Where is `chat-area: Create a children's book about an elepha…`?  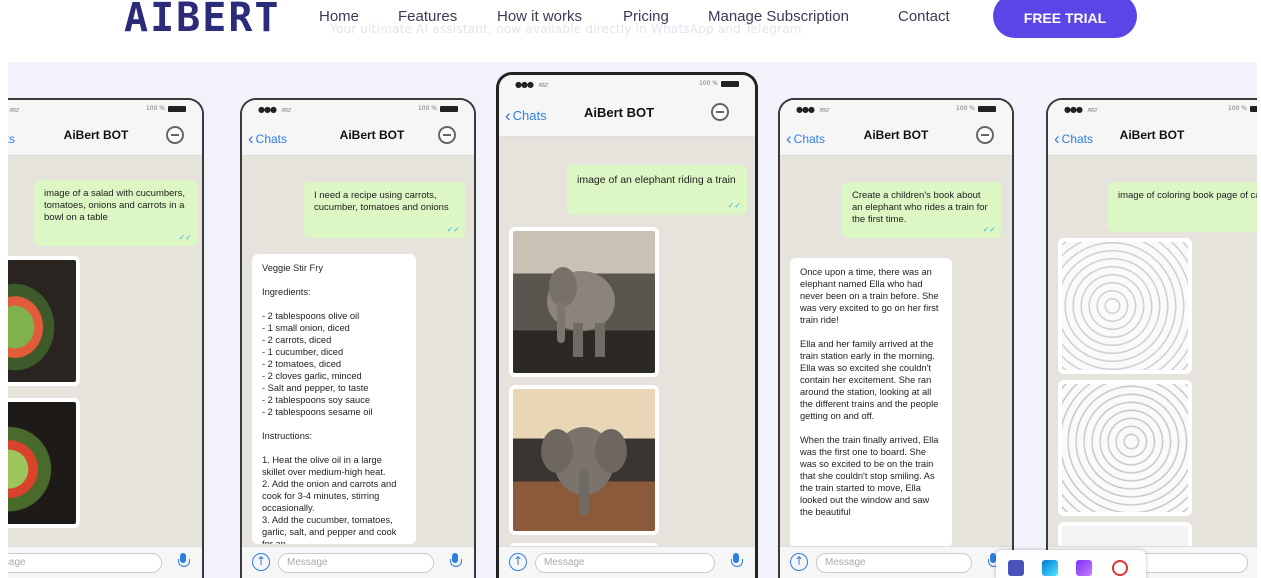
chat-area: Create a children's book about an elepha… is located at coordinates (896, 367).